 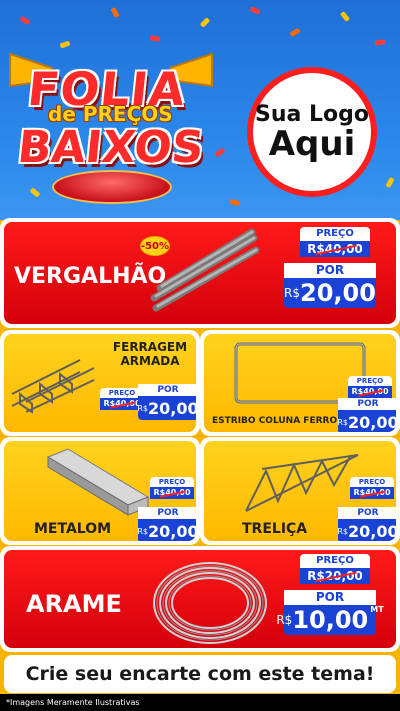 I want to click on unit-label: MT, so click(x=377, y=609).